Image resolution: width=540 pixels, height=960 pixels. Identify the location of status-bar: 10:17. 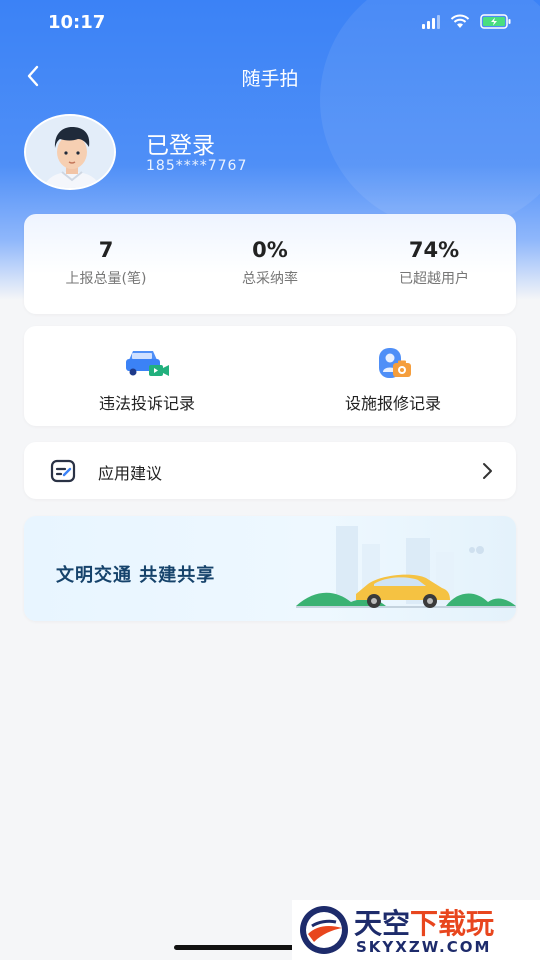
(270, 24).